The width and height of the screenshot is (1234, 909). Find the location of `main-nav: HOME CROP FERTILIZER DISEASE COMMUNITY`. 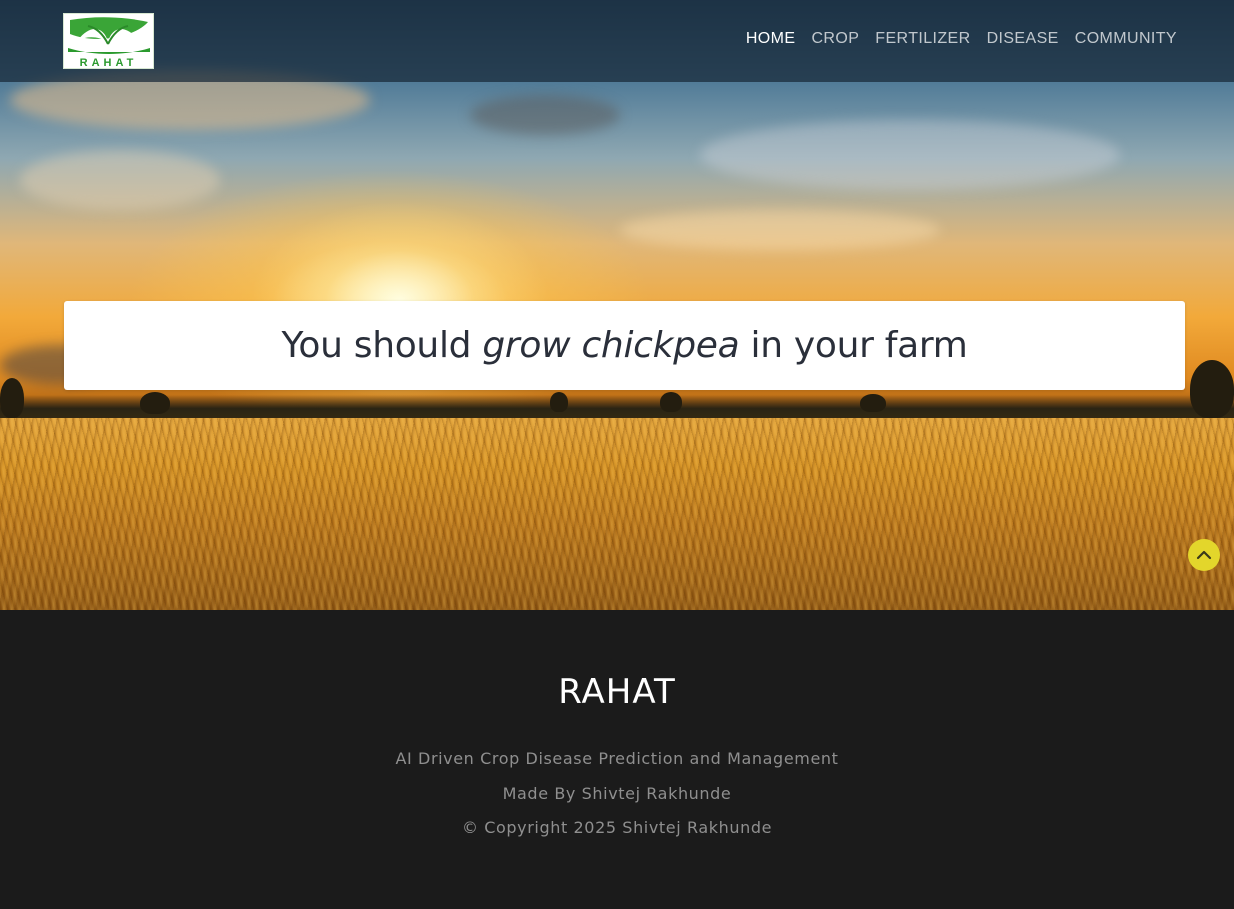

main-nav: HOME CROP FERTILIZER DISEASE COMMUNITY is located at coordinates (961, 39).